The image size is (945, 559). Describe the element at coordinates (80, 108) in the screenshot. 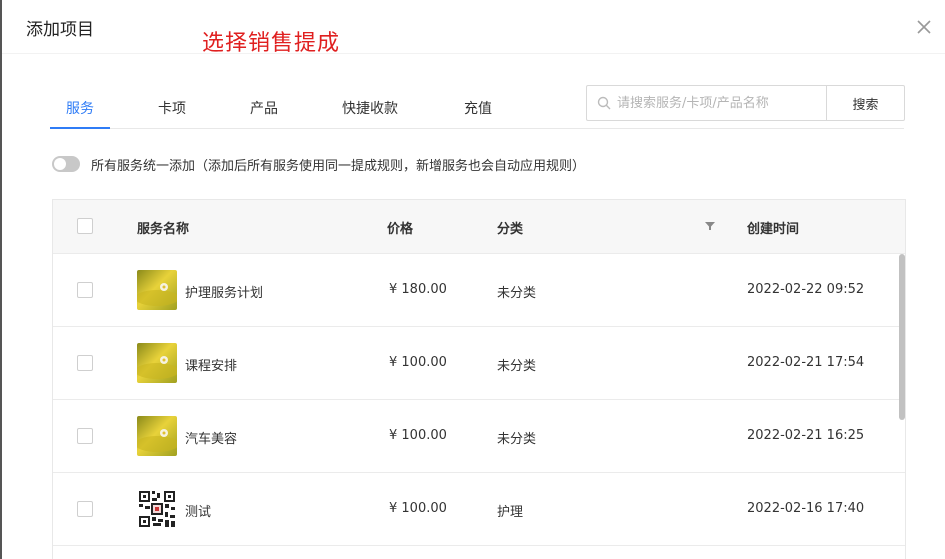

I see `tab-services: 服务` at that location.